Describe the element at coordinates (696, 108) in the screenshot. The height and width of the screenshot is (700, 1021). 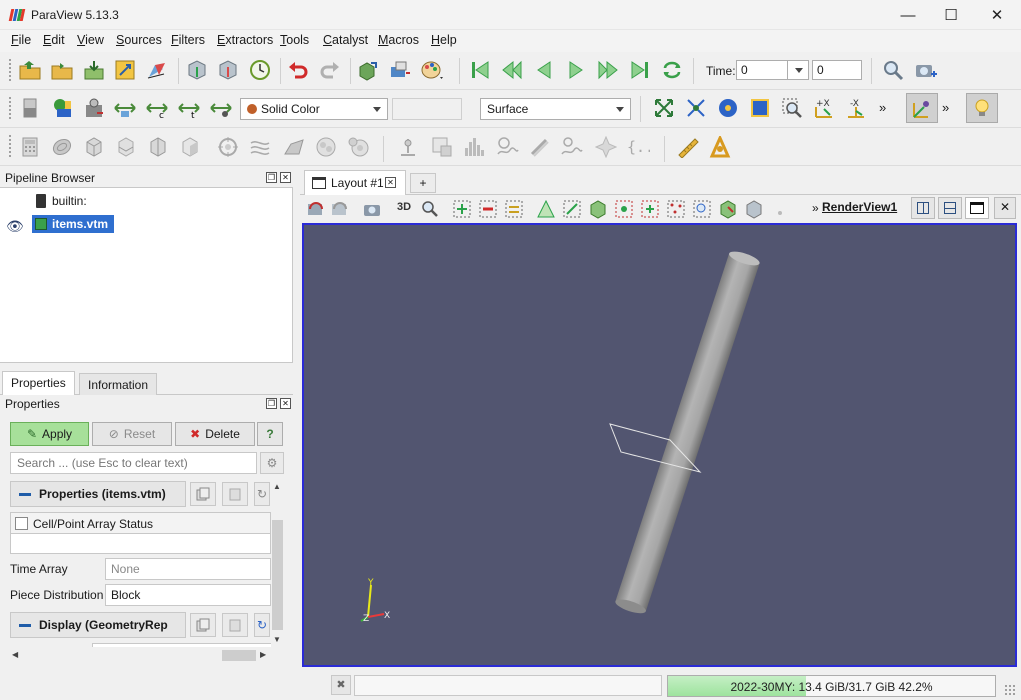
I see `zoom-closest-icon` at that location.